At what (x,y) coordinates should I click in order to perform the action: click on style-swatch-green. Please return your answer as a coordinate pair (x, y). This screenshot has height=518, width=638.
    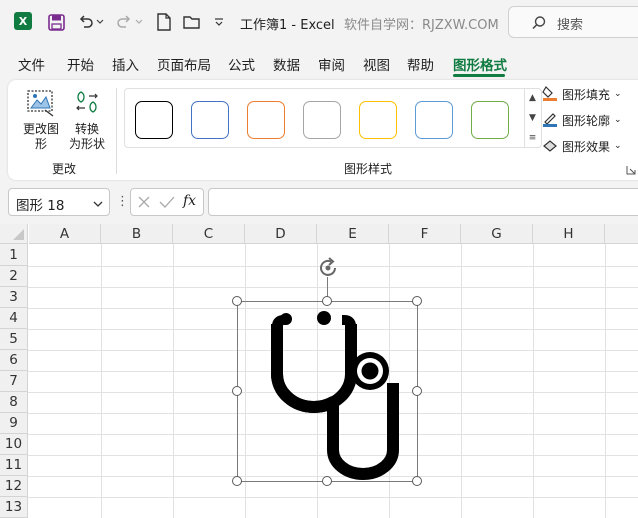
    Looking at the image, I should click on (490, 120).